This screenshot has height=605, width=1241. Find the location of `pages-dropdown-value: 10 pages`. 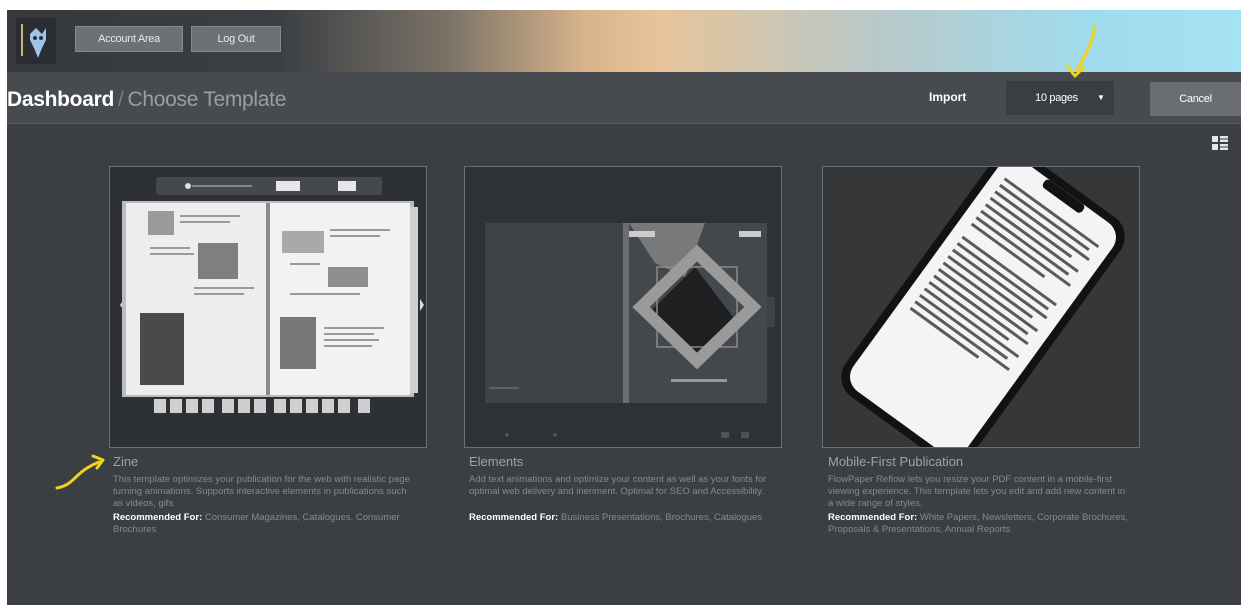

pages-dropdown-value: 10 pages is located at coordinates (1056, 98).